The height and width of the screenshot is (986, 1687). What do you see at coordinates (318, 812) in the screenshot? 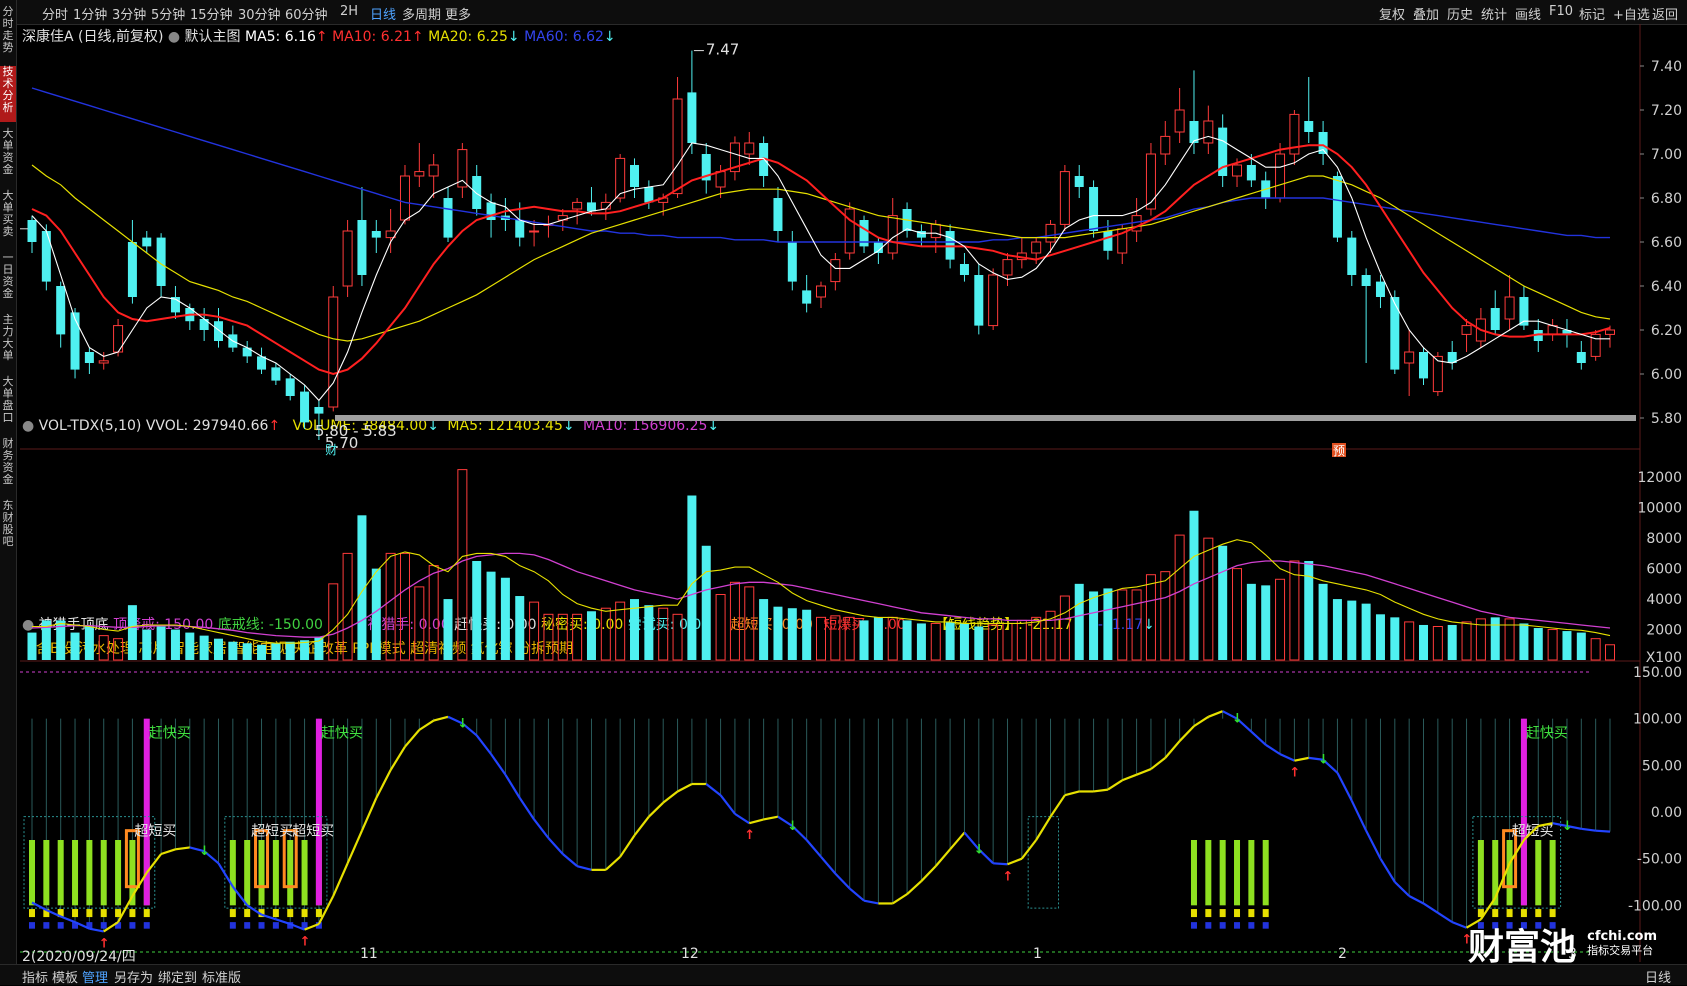
I see `quick-buy-bar` at bounding box center [318, 812].